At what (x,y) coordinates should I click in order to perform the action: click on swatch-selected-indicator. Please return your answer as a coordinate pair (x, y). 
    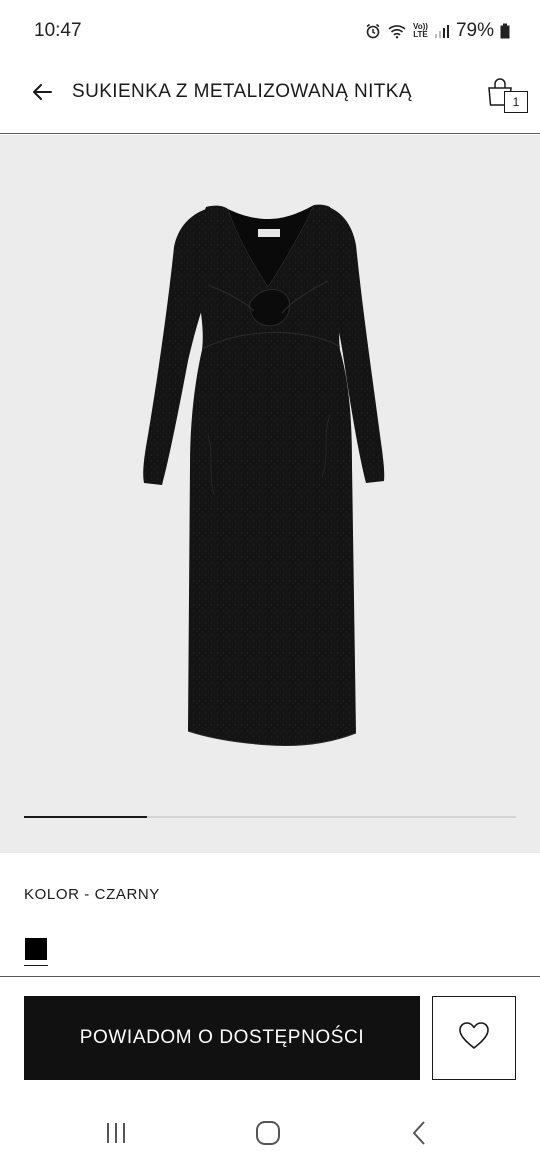
    Looking at the image, I should click on (36, 965).